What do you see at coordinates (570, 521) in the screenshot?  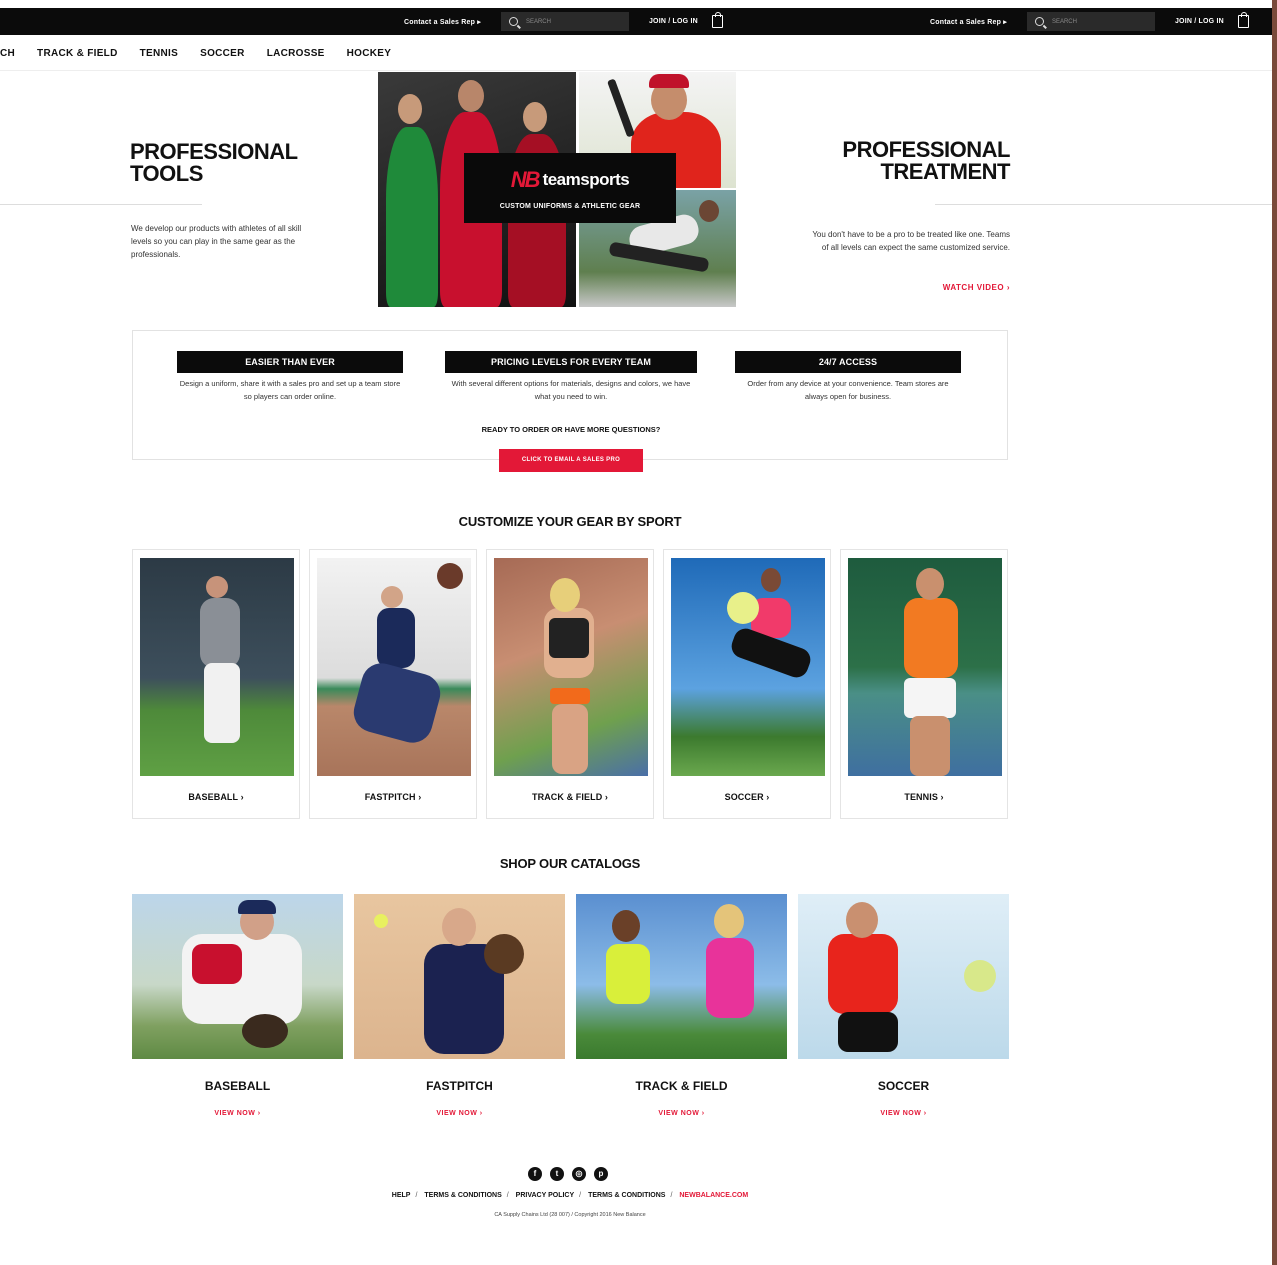 I see `customize-title: CUSTOMIZE YOUR GEAR BY SPORT` at bounding box center [570, 521].